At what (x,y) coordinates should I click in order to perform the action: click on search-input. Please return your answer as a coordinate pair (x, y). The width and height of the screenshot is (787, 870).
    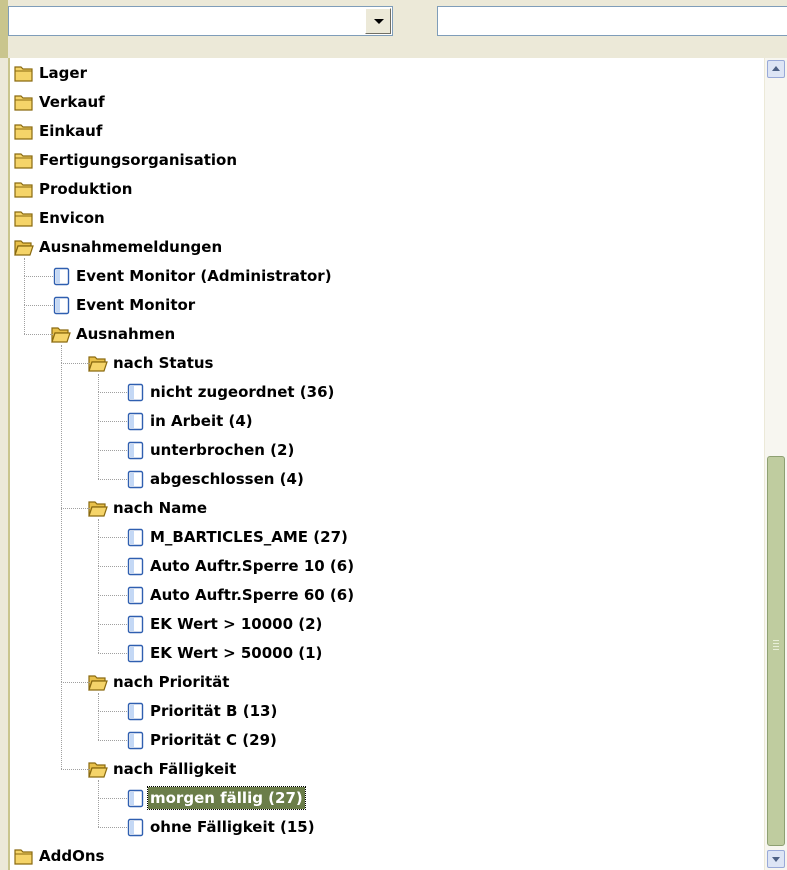
    Looking at the image, I should click on (612, 21).